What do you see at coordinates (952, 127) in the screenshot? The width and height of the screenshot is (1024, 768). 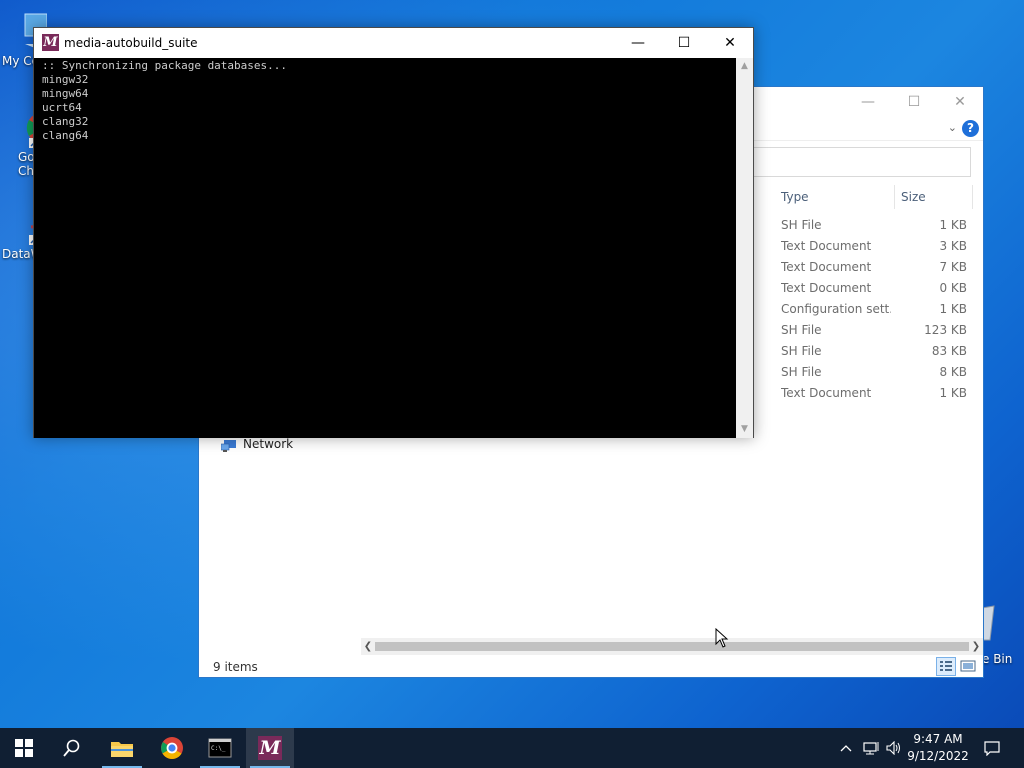 I see `chevron-down-icon: ⌄` at bounding box center [952, 127].